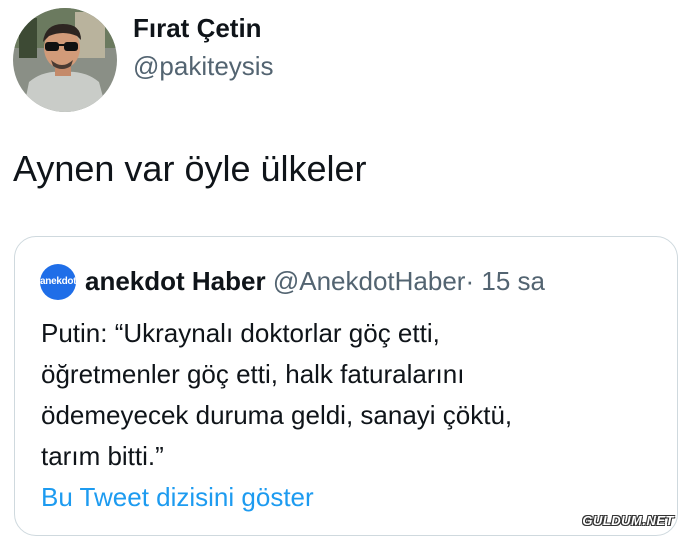  What do you see at coordinates (513, 281) in the screenshot?
I see `quoted-tweet-time: 15 sa` at bounding box center [513, 281].